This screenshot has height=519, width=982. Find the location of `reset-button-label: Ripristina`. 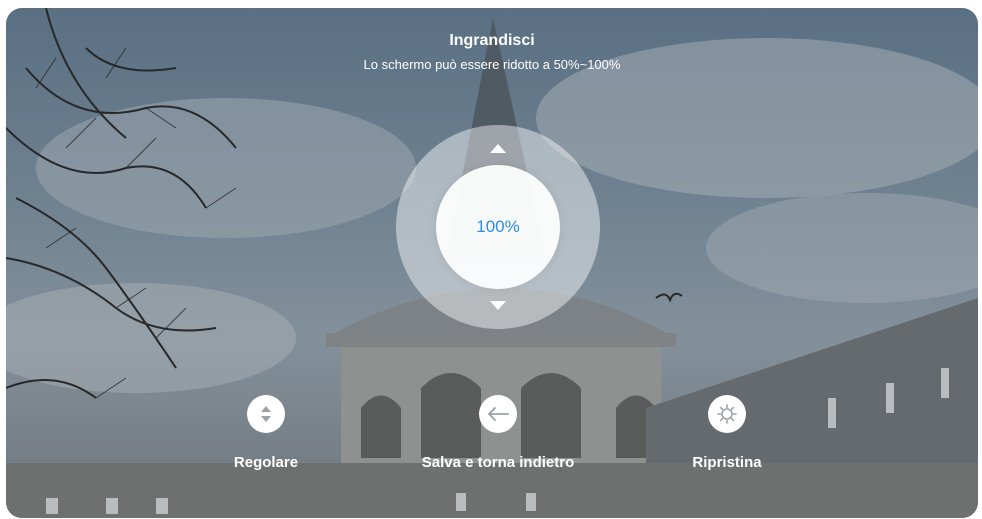

reset-button-label: Ripristina is located at coordinates (727, 462).